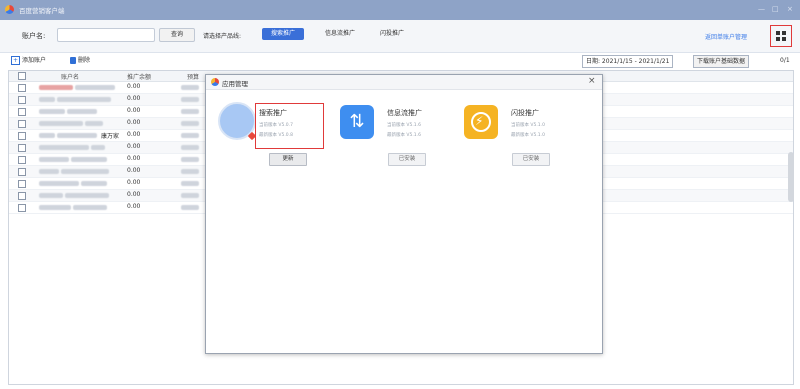  What do you see at coordinates (392, 34) in the screenshot?
I see `tab-flash-promotion: 闪投推广` at bounding box center [392, 34].